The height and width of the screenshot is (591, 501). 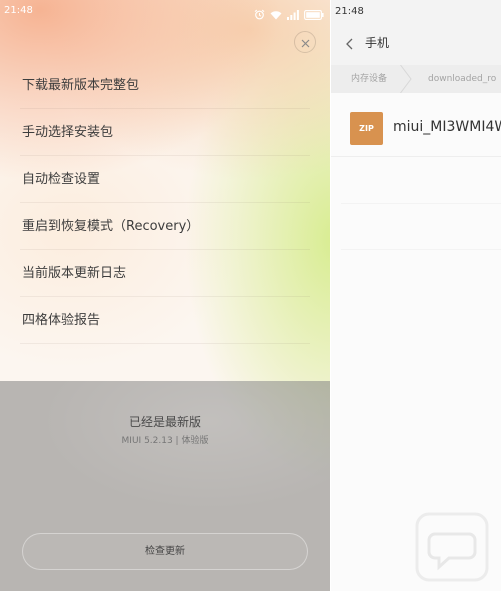 What do you see at coordinates (276, 14) in the screenshot?
I see `wifi-icon` at bounding box center [276, 14].